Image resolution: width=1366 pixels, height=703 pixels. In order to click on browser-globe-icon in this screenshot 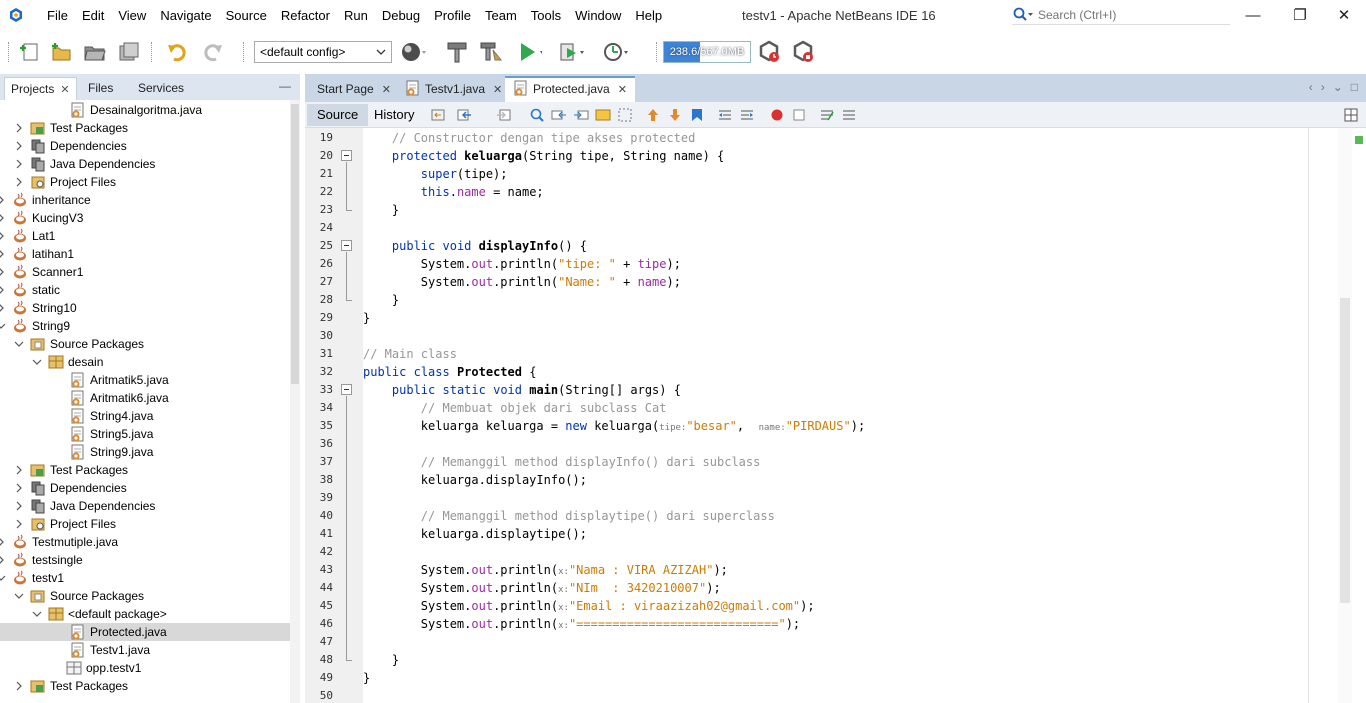, I will do `click(413, 52)`.